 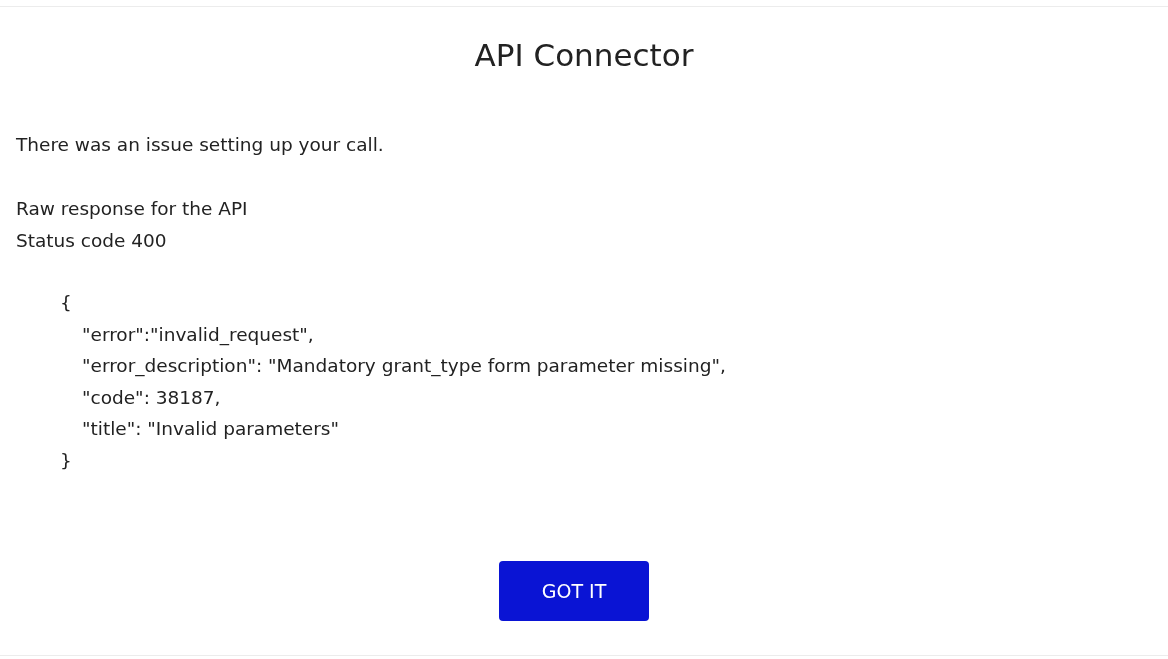 I want to click on code-line: "code": 38187,, so click(x=151, y=397).